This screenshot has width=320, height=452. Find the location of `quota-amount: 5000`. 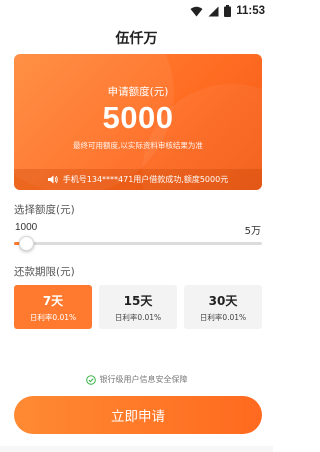

quota-amount: 5000 is located at coordinates (138, 117).